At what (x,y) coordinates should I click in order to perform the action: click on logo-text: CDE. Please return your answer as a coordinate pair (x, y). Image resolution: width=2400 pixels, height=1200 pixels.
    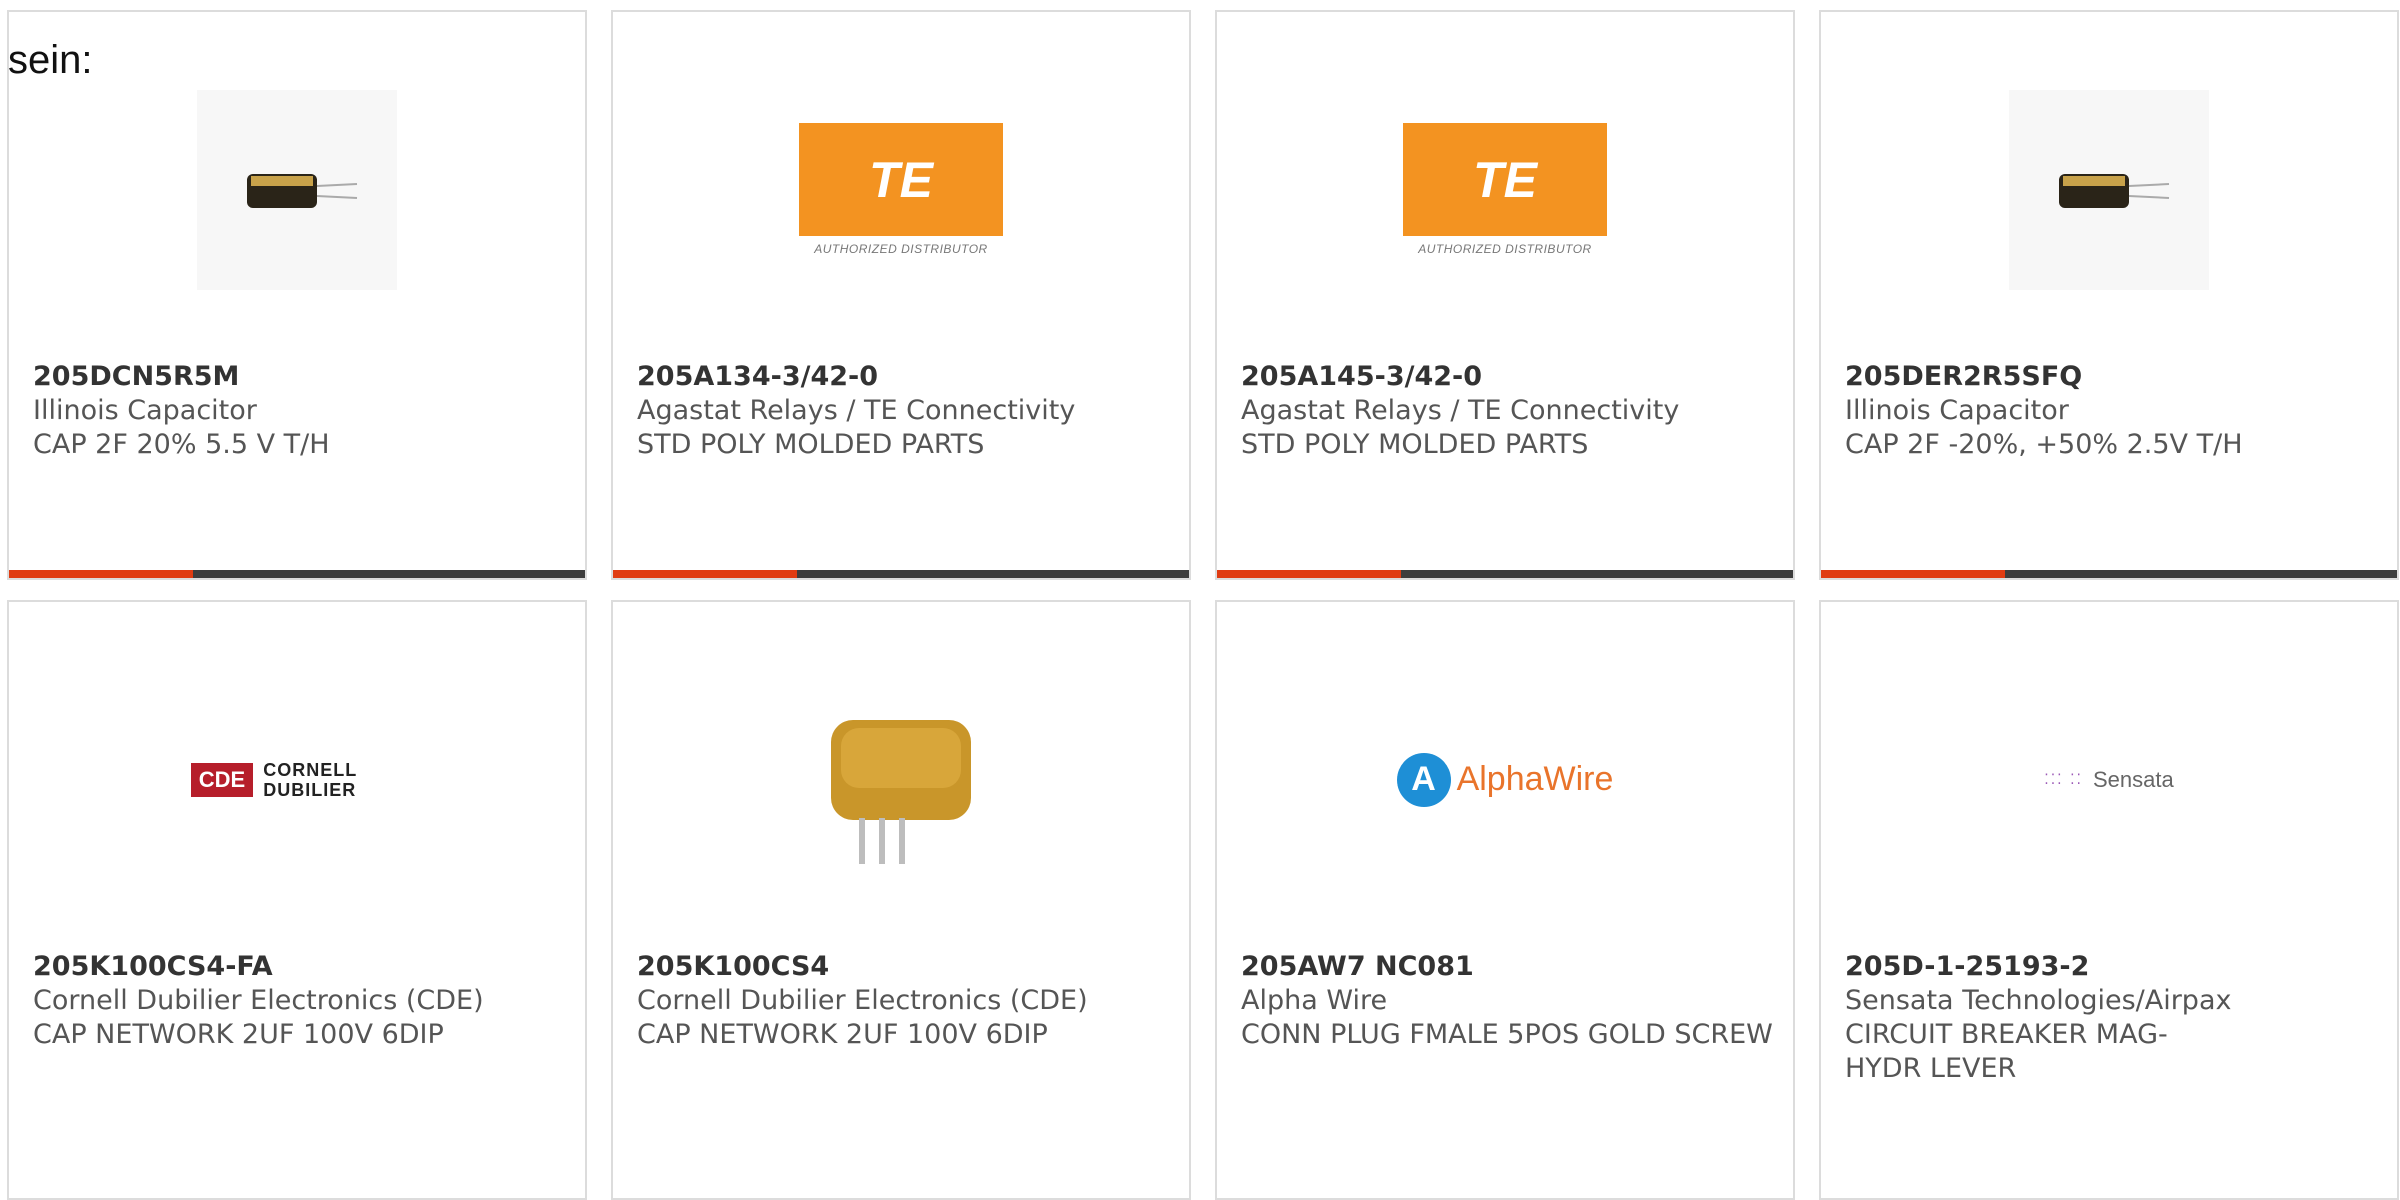
    Looking at the image, I should click on (222, 779).